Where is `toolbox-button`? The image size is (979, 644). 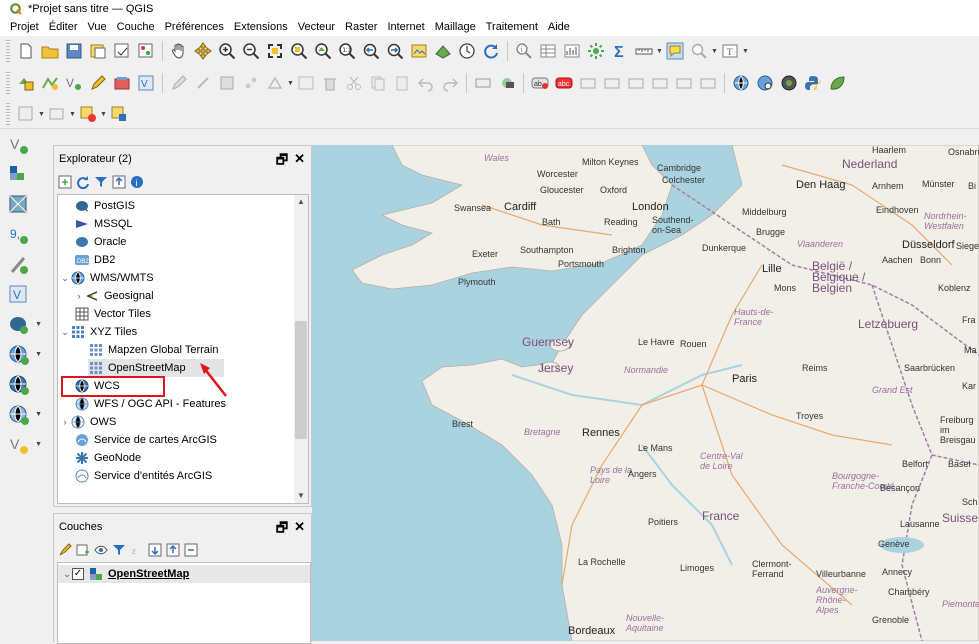 toolbox-button is located at coordinates (596, 51).